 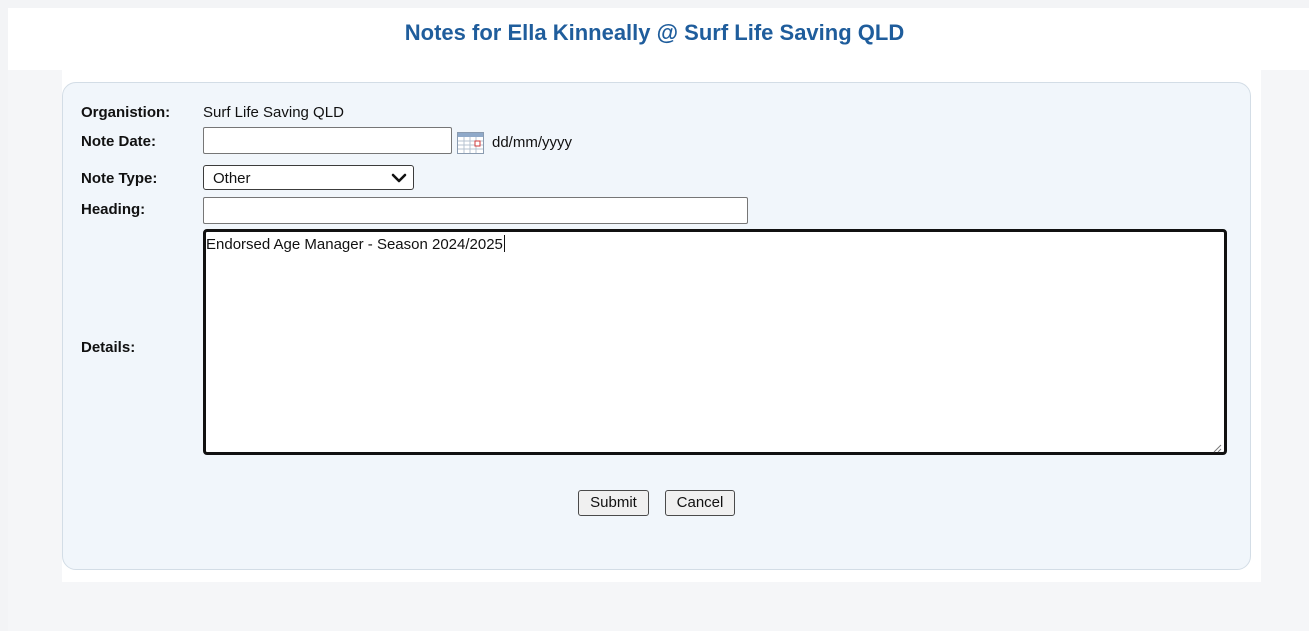 I want to click on details-label: Details:, so click(x=108, y=347).